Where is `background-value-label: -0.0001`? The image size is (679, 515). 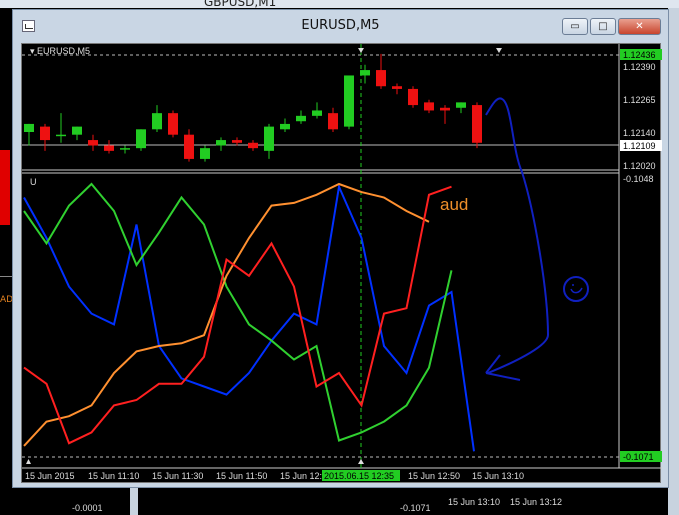 background-value-label: -0.0001 is located at coordinates (87, 508).